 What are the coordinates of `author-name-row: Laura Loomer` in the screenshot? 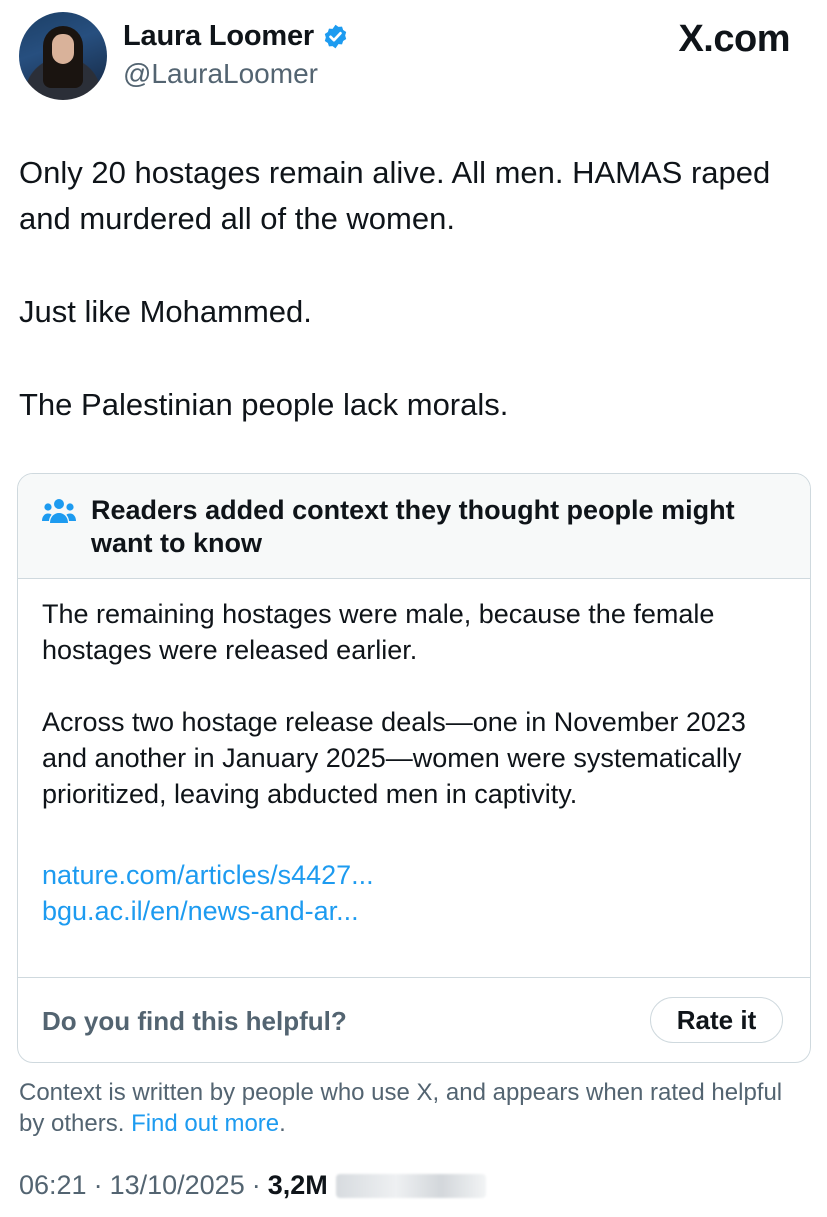 It's located at (236, 36).